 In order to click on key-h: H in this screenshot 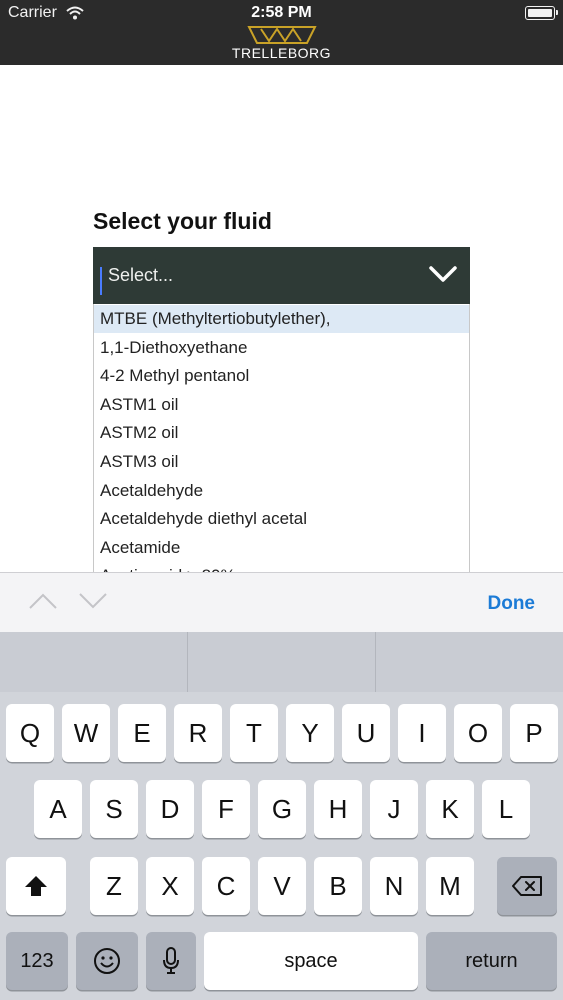, I will do `click(338, 809)`.